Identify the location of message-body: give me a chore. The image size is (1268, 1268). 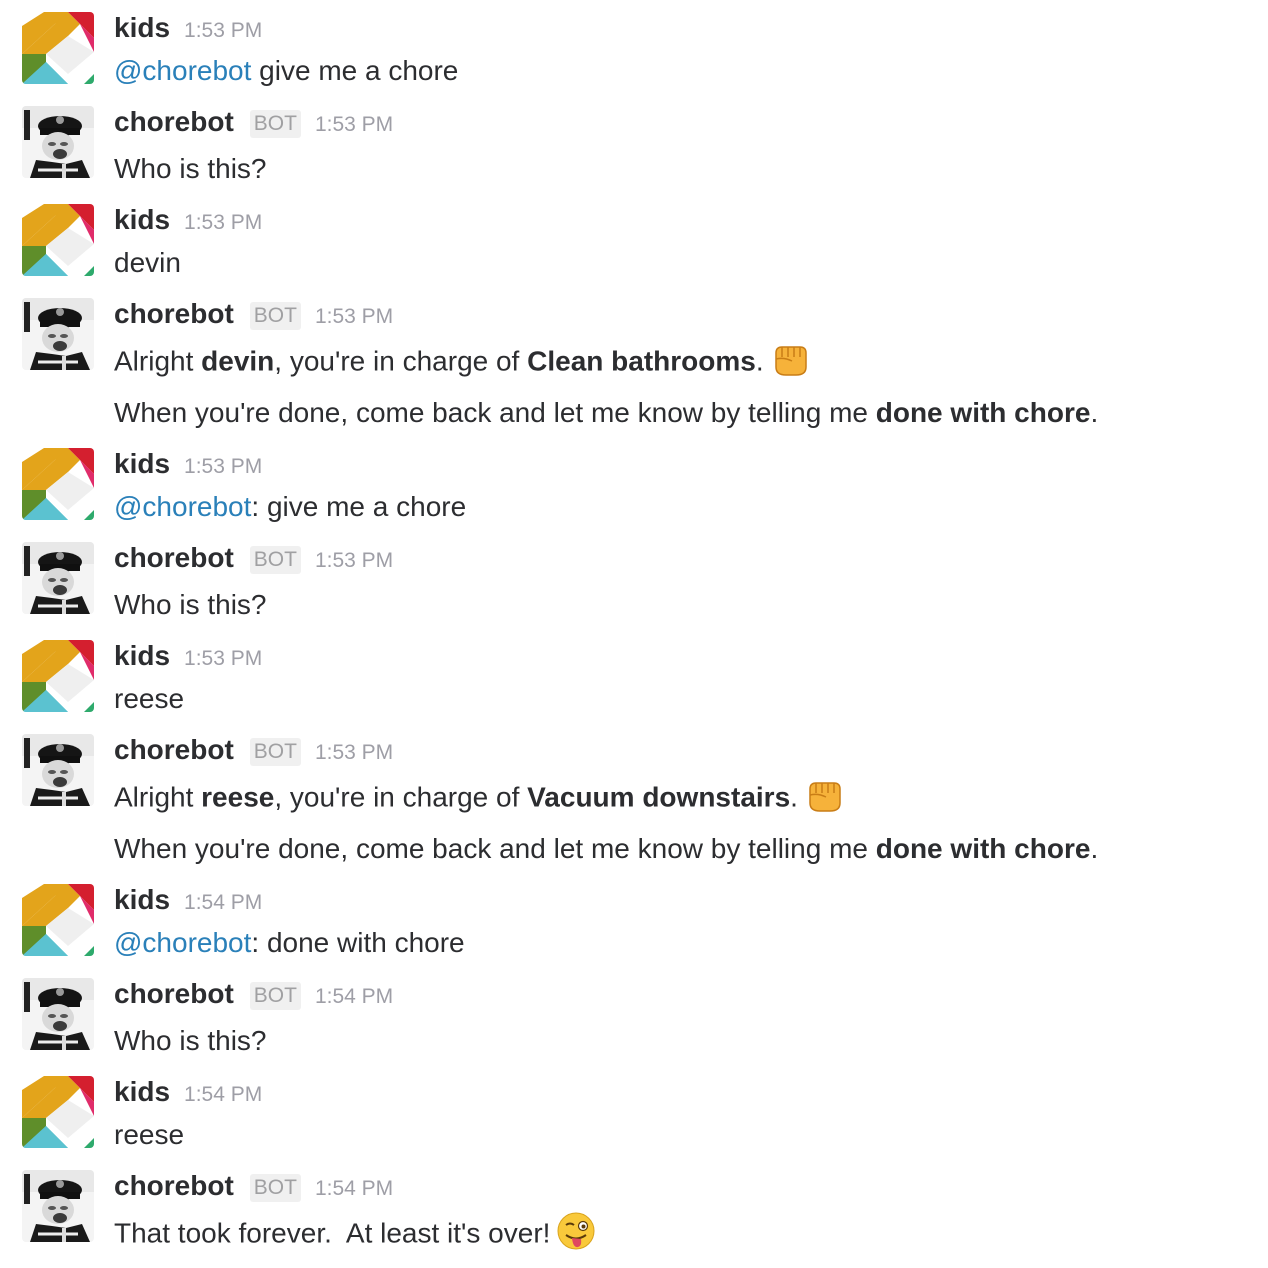
(355, 70).